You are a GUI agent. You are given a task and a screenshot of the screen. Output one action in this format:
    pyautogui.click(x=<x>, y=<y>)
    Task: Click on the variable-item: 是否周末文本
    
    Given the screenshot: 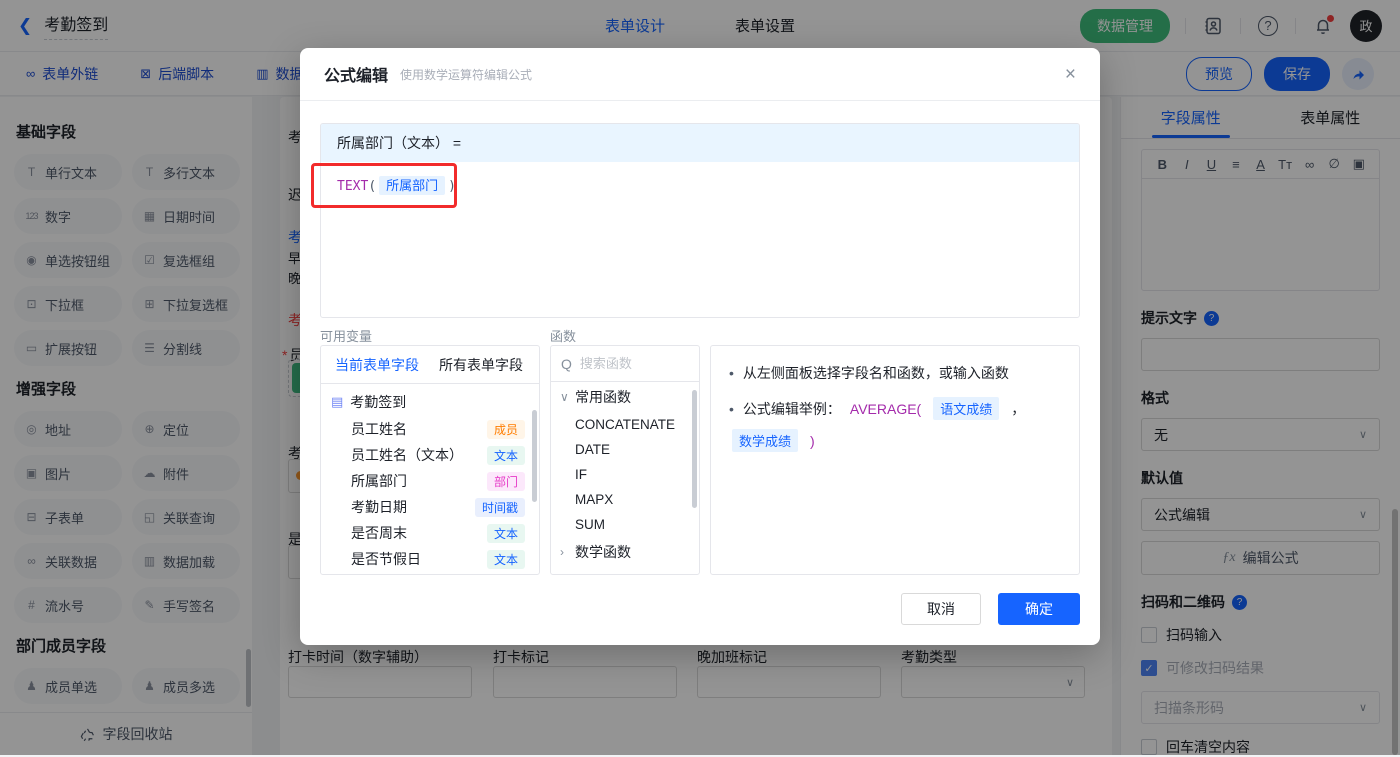 What is the action you would take?
    pyautogui.click(x=430, y=533)
    